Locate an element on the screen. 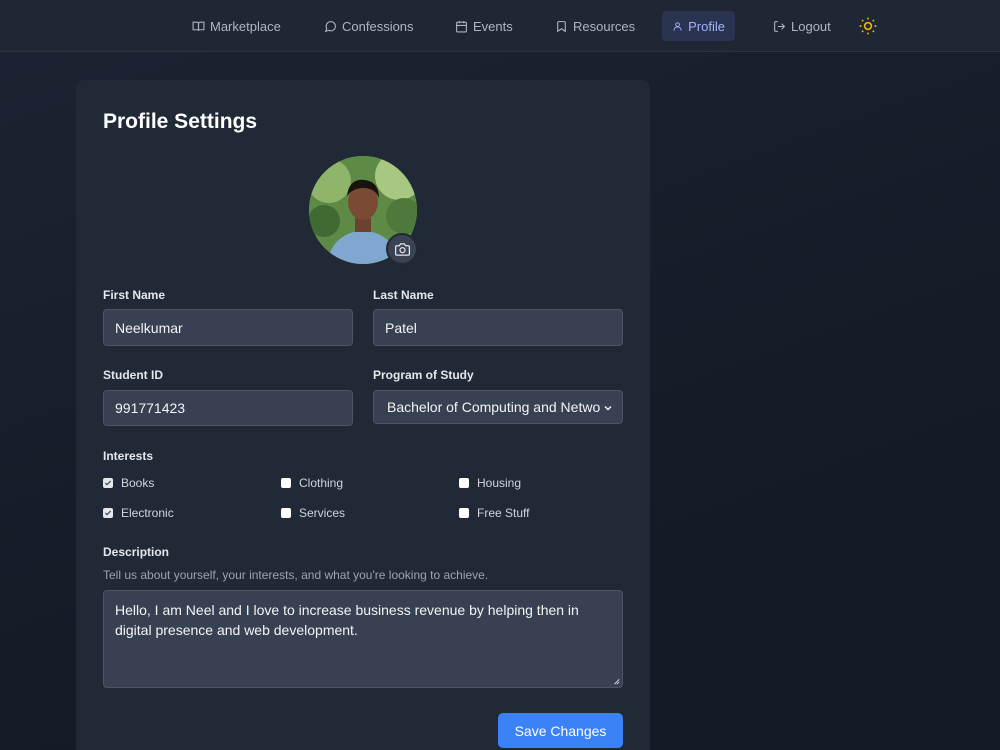 This screenshot has width=1000, height=750. save-changes-button: Save Changes is located at coordinates (560, 730).